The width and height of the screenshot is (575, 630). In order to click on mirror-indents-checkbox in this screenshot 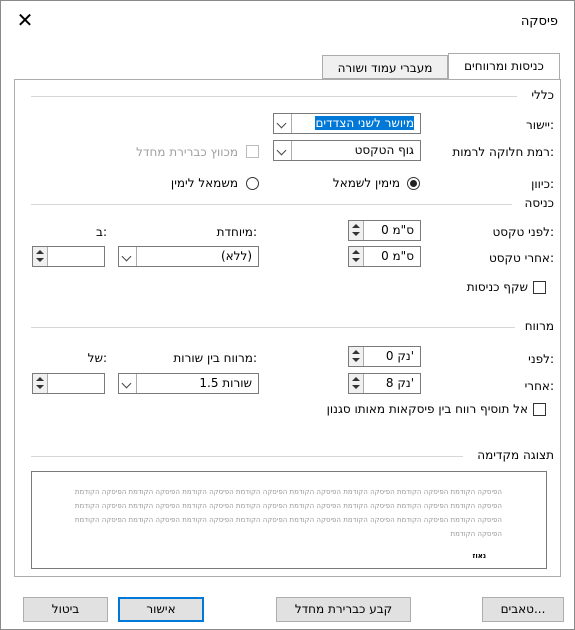, I will do `click(539, 287)`.